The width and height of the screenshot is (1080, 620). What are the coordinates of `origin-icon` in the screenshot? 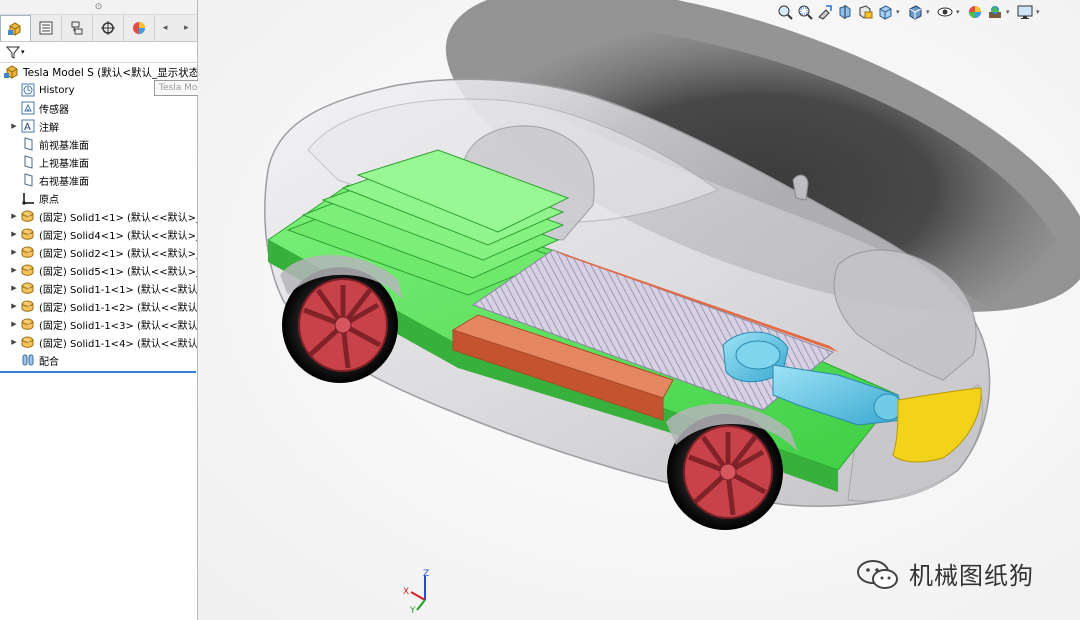 It's located at (28, 198).